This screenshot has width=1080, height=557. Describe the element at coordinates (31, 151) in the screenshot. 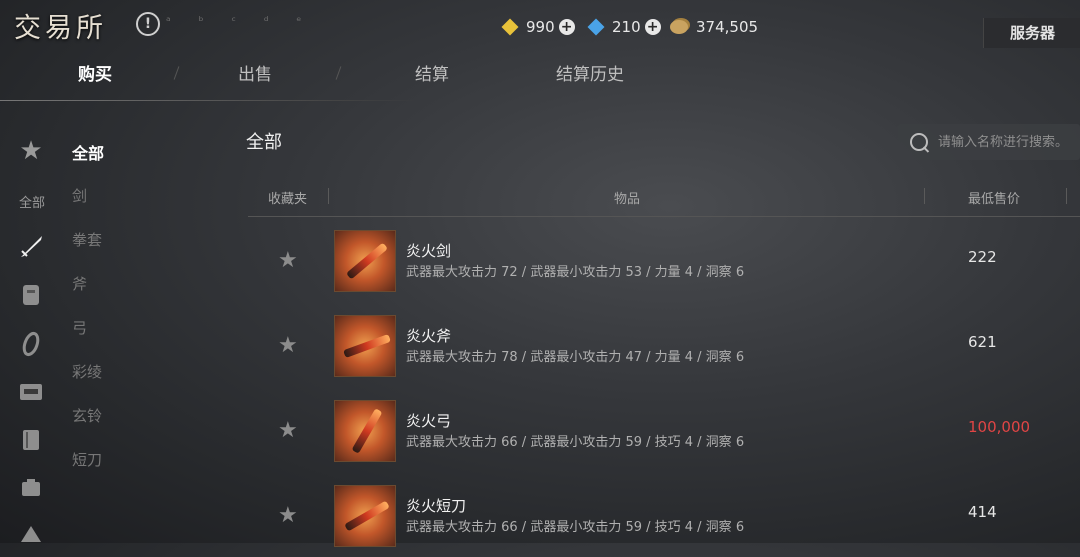

I see `star-icon: ★` at that location.